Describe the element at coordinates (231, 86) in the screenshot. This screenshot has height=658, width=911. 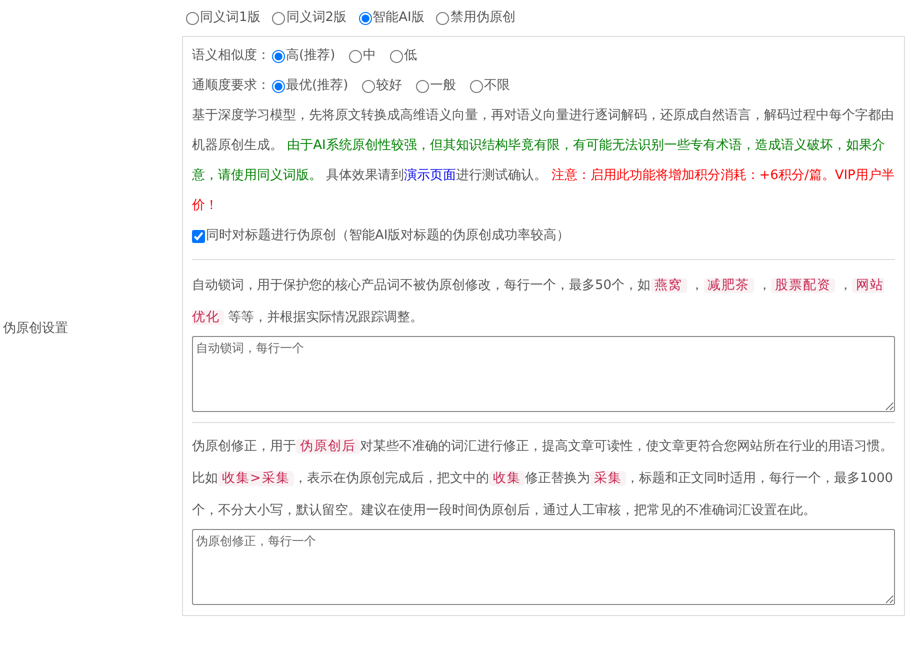
I see `option-label: 通顺度要求：` at that location.